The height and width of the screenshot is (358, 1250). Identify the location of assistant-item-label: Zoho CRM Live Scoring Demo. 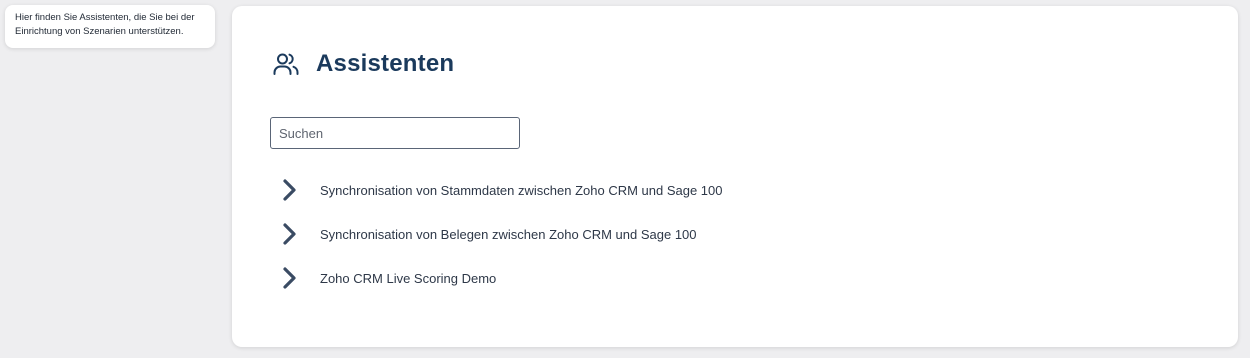
(408, 278).